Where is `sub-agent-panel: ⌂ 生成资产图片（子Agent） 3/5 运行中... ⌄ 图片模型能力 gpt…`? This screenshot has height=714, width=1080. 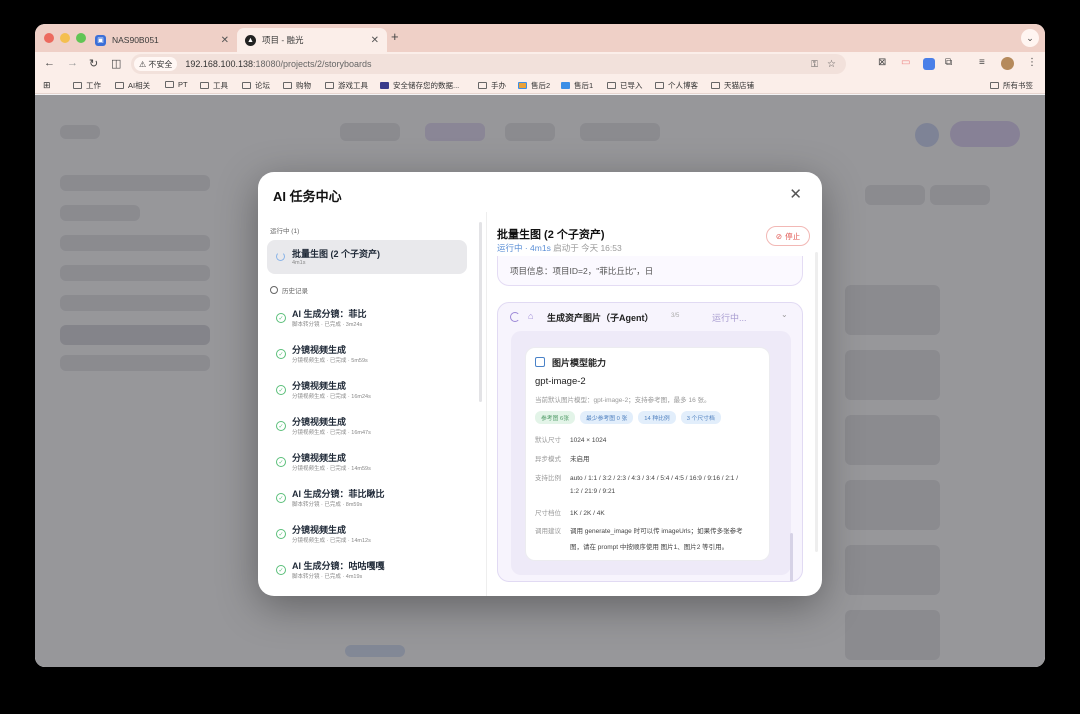 sub-agent-panel: ⌂ 生成资产图片（子Agent） 3/5 运行中... ⌄ 图片模型能力 gpt… is located at coordinates (650, 442).